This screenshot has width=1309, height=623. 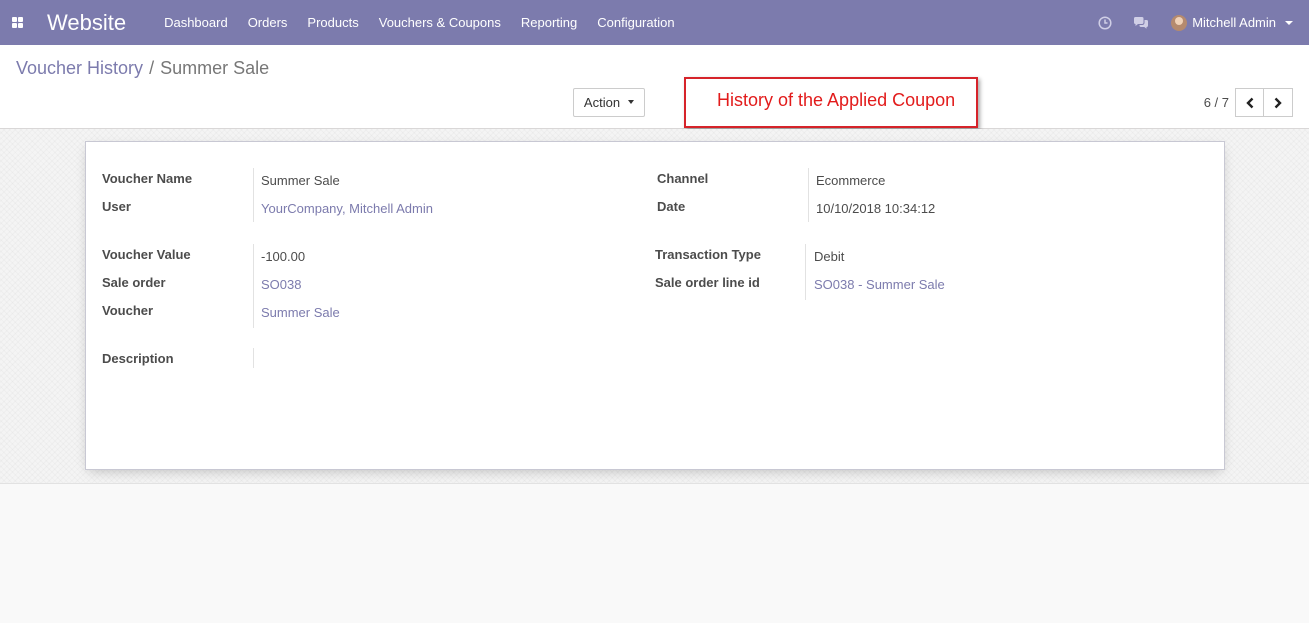 I want to click on user-link: YourCompany, Mitchell Admin, so click(x=347, y=208).